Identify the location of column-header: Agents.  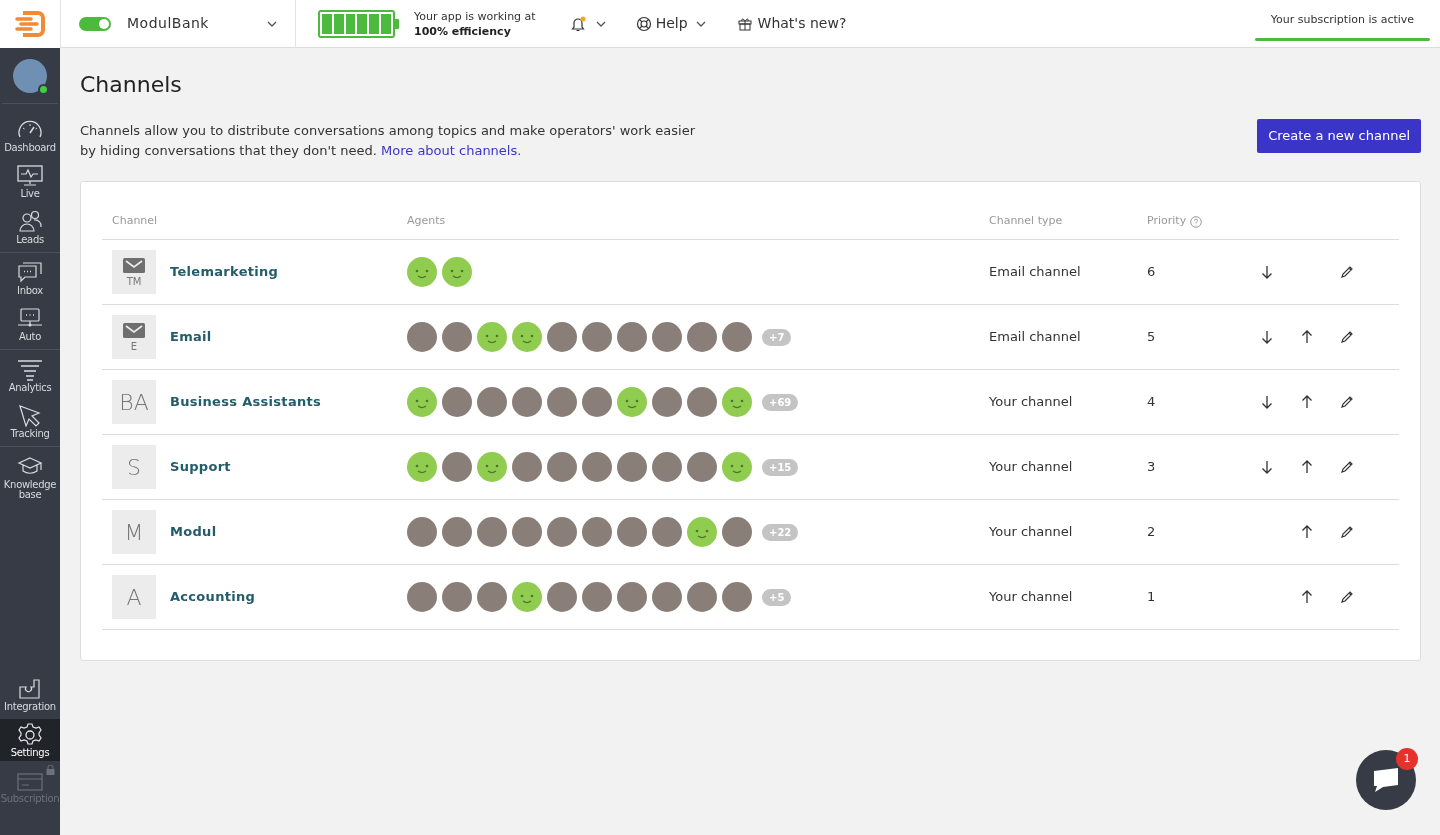
(426, 221).